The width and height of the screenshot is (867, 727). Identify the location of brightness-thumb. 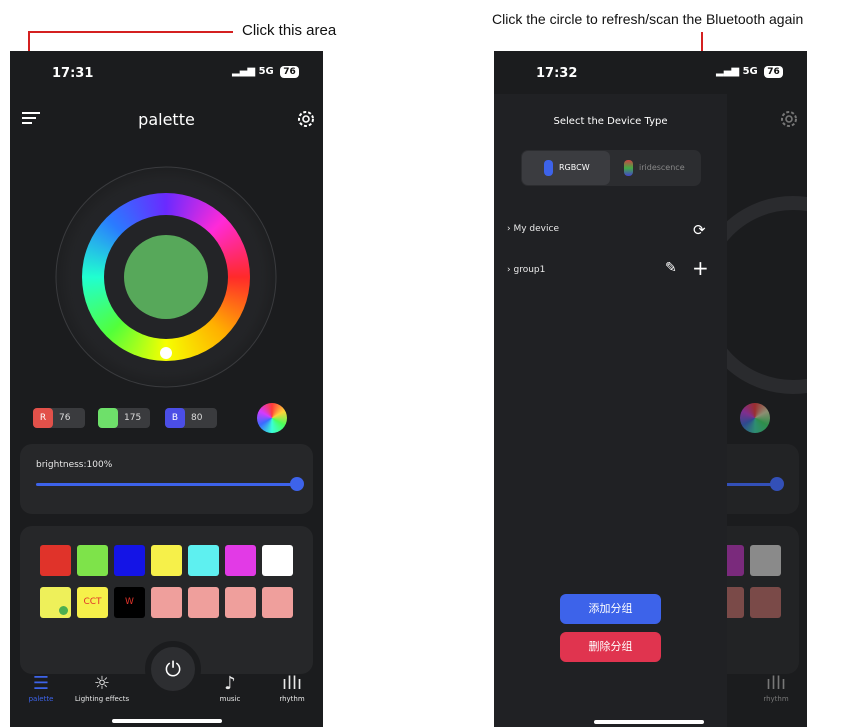
(297, 484).